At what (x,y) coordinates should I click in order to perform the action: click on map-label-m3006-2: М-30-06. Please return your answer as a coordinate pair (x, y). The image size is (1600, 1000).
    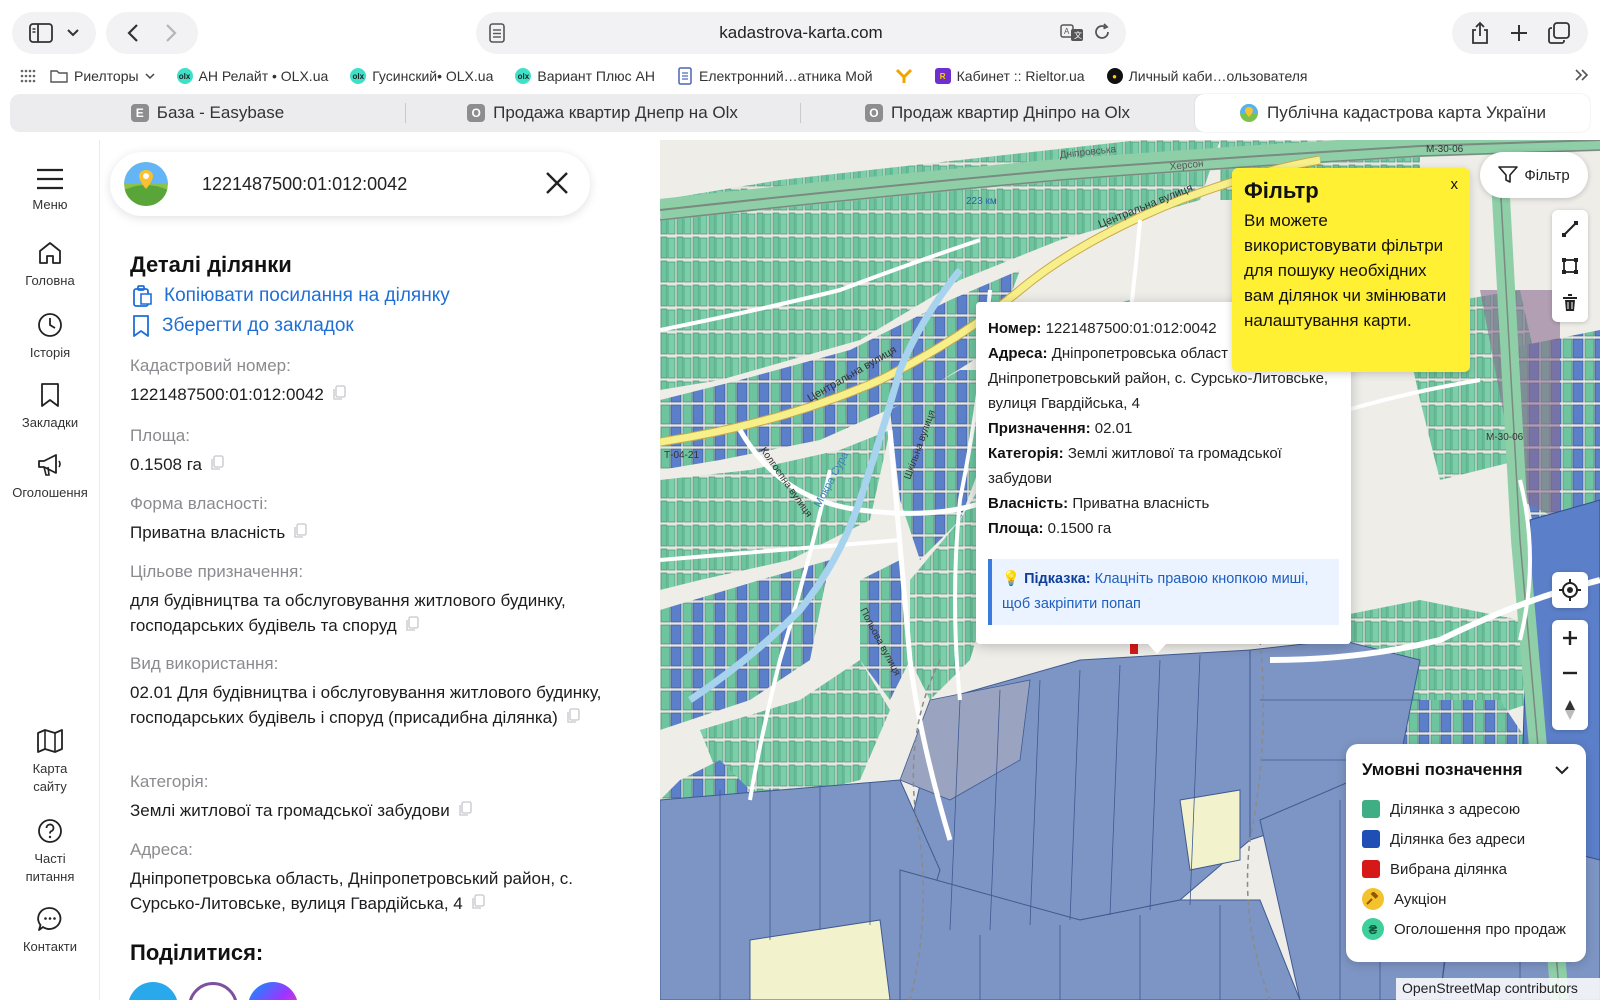
    Looking at the image, I should click on (1505, 437).